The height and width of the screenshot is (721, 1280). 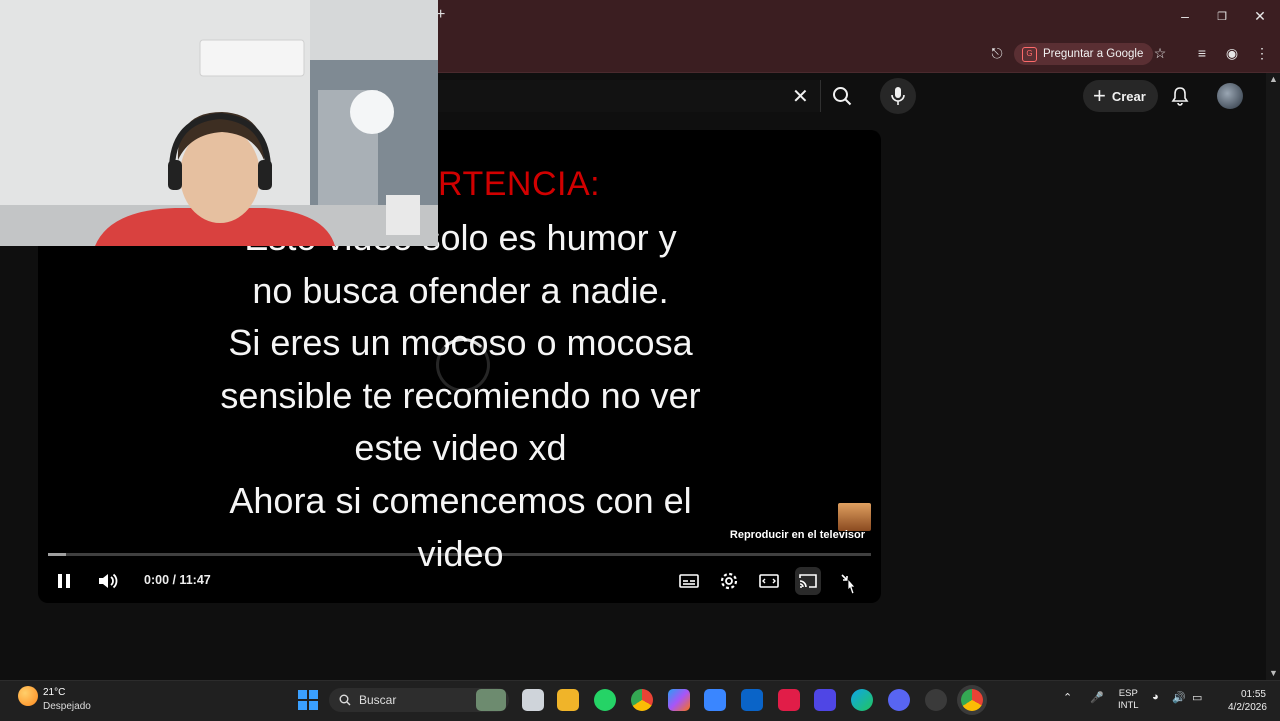 I want to click on input-language: ESP INTL, so click(x=1128, y=700).